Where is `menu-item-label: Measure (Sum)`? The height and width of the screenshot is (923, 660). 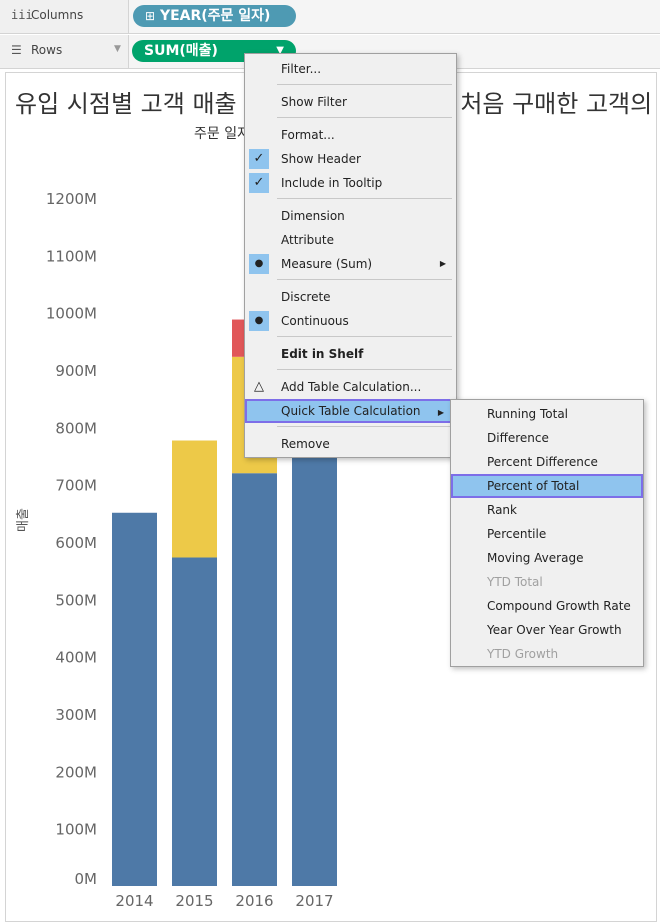
menu-item-label: Measure (Sum) is located at coordinates (327, 264).